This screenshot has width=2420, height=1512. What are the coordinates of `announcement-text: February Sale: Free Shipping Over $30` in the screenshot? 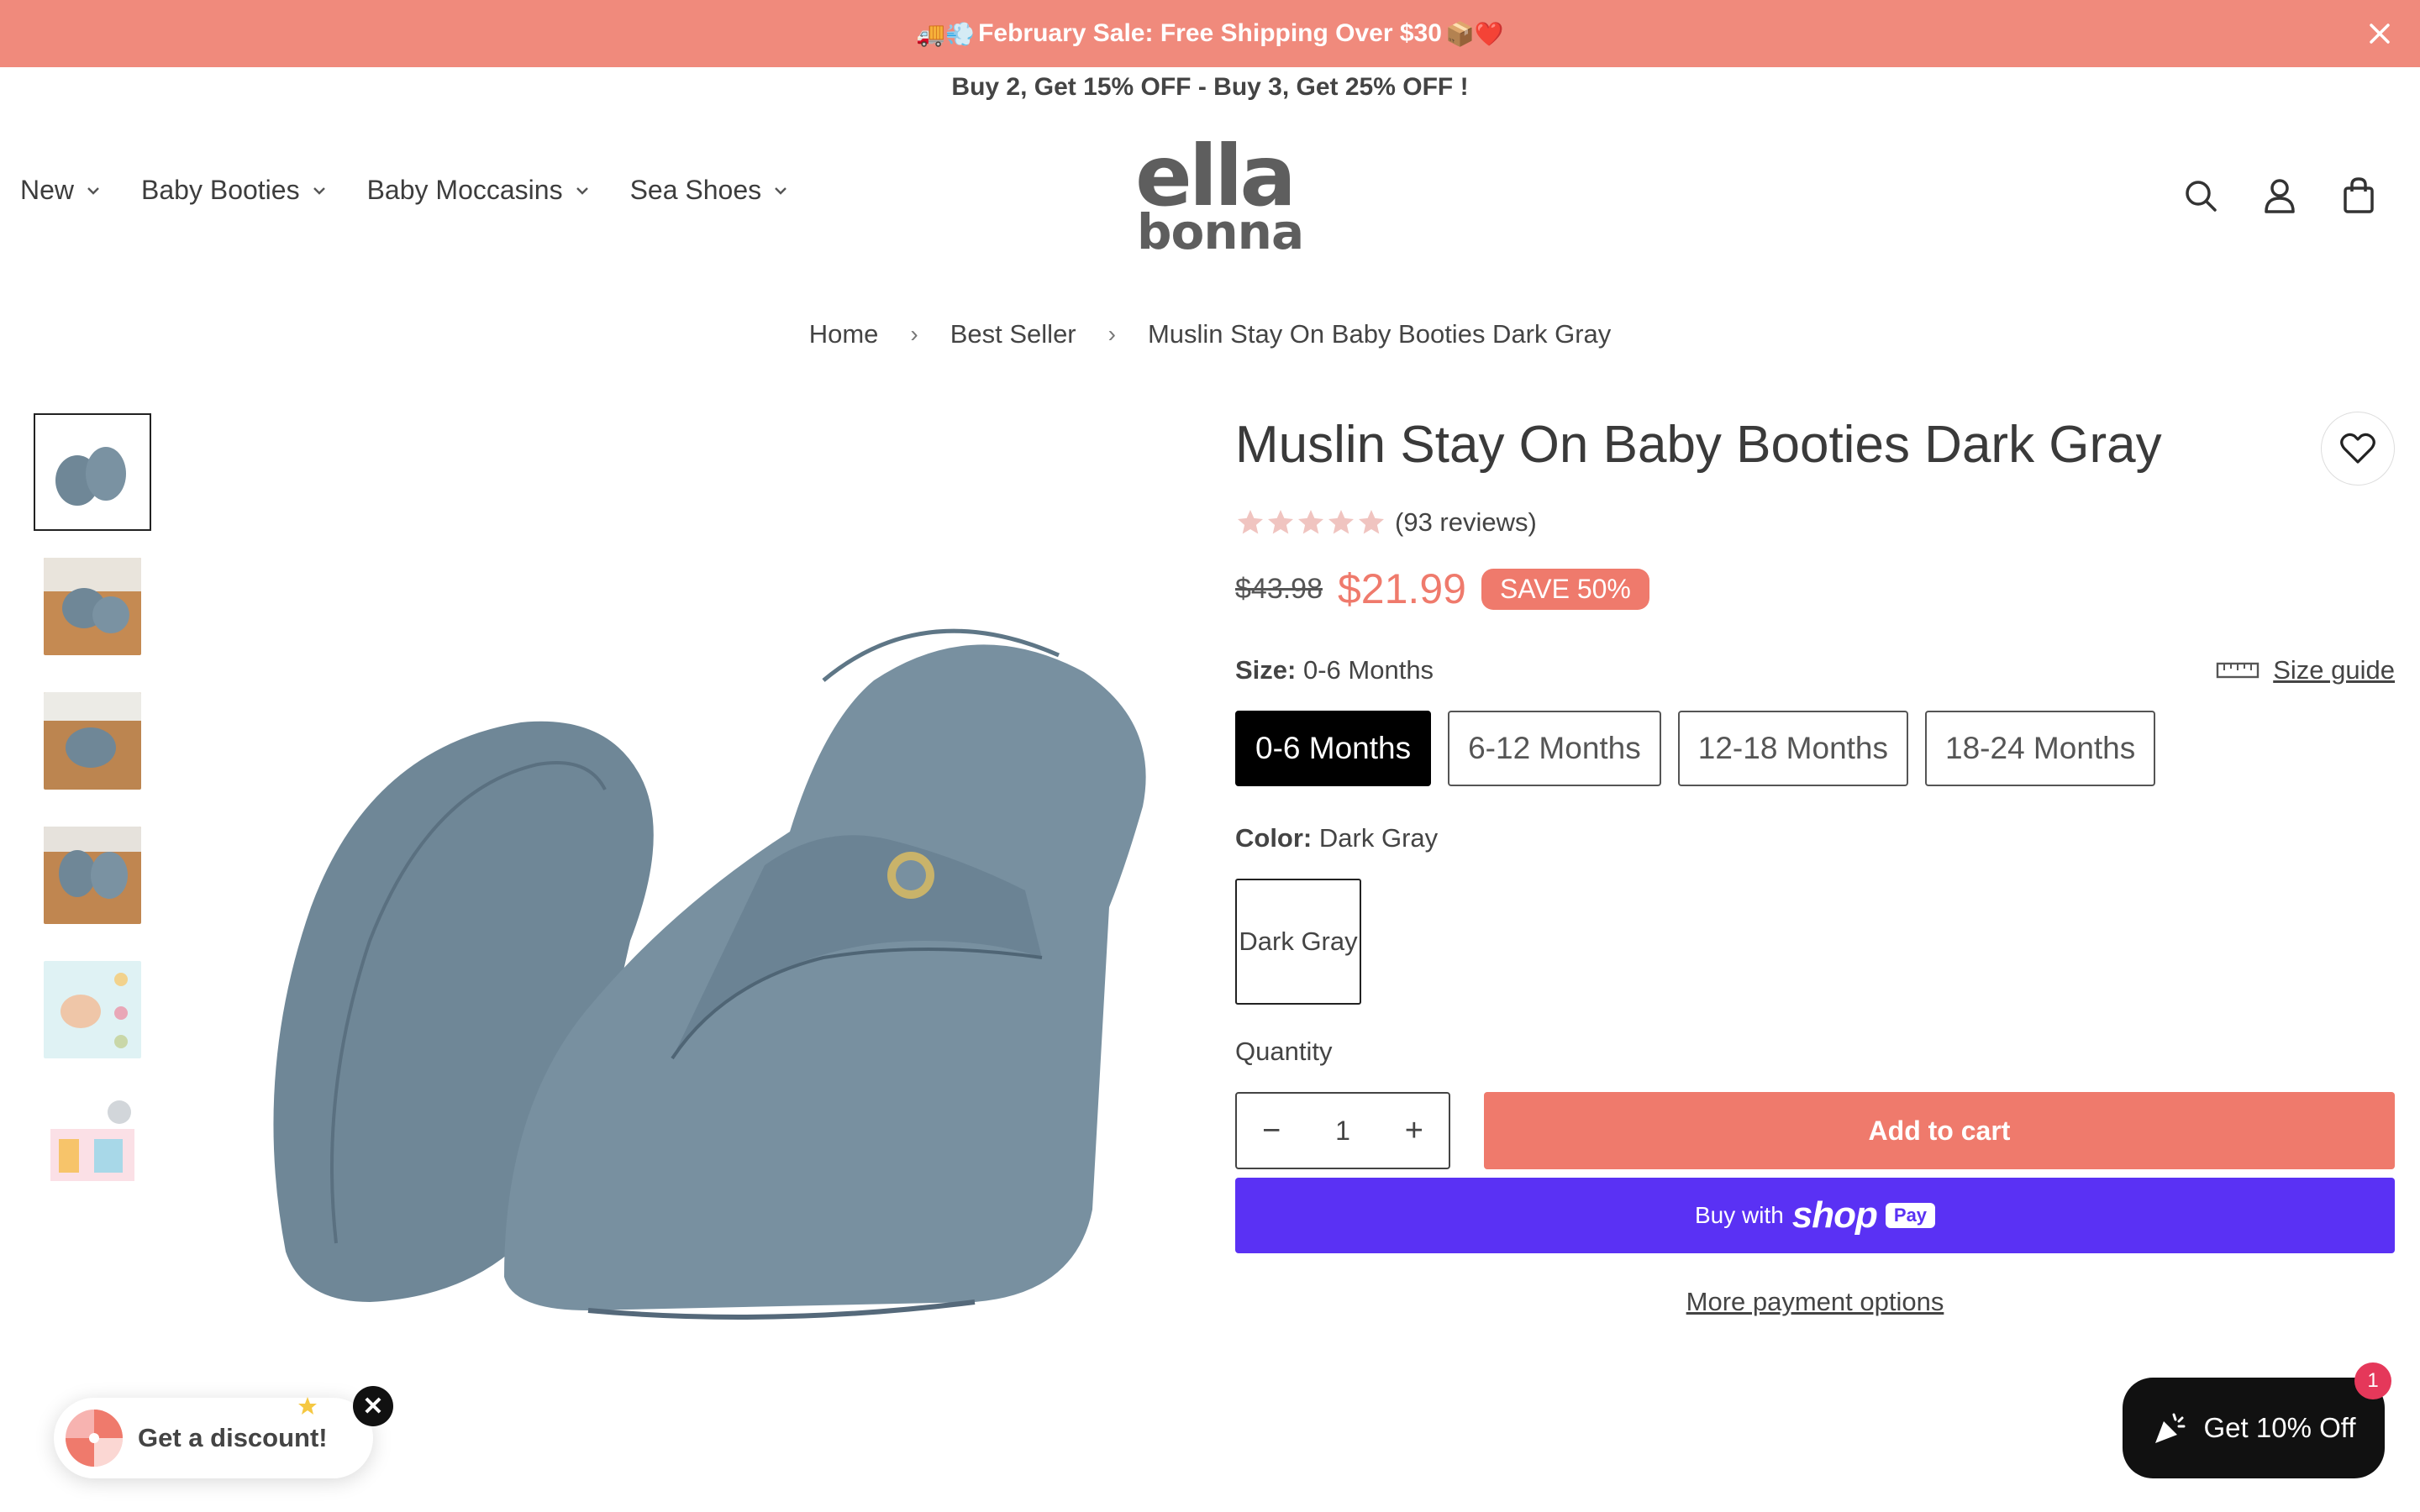 It's located at (1210, 33).